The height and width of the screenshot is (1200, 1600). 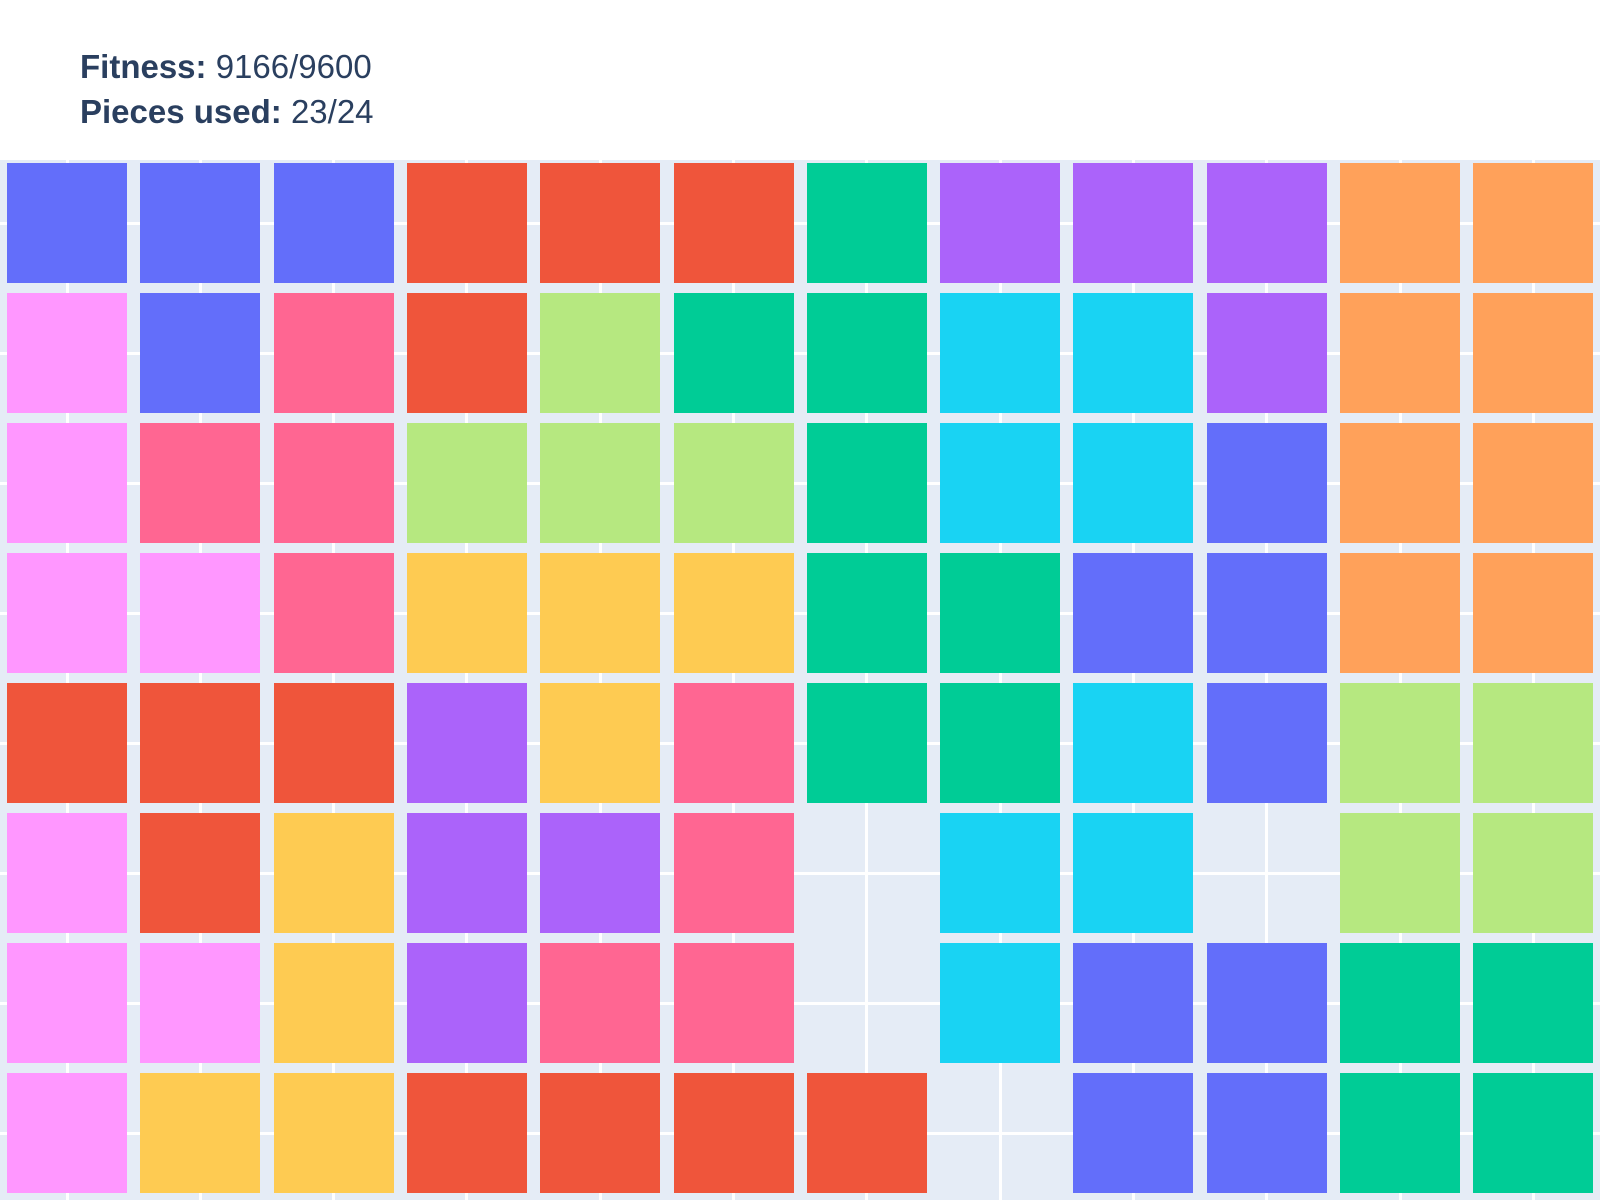 What do you see at coordinates (181, 111) in the screenshot?
I see `pieces-used-label: Pieces used:` at bounding box center [181, 111].